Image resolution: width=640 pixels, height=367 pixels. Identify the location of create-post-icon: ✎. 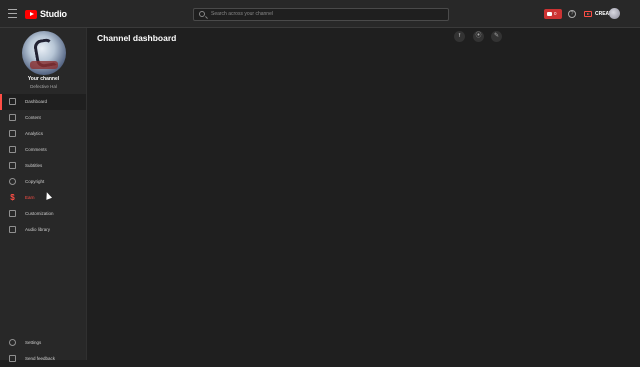
(496, 36).